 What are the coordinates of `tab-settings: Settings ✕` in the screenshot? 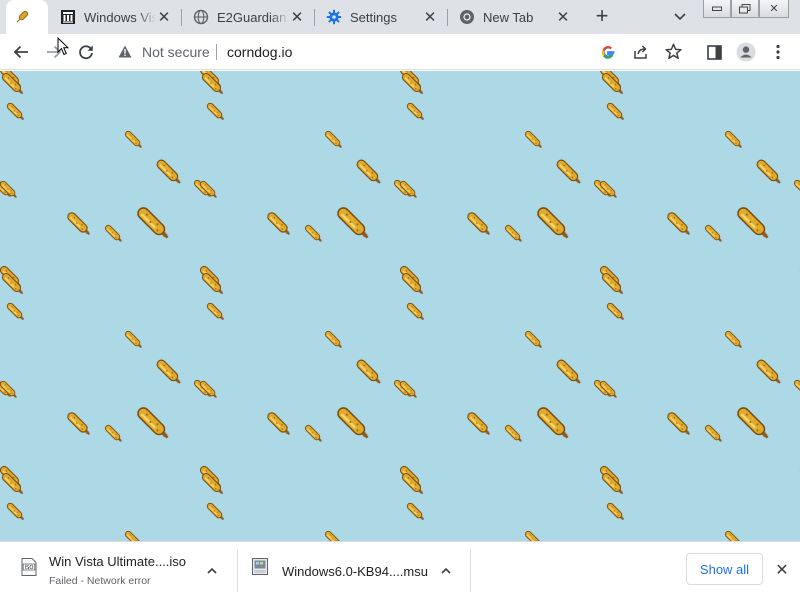 It's located at (382, 17).